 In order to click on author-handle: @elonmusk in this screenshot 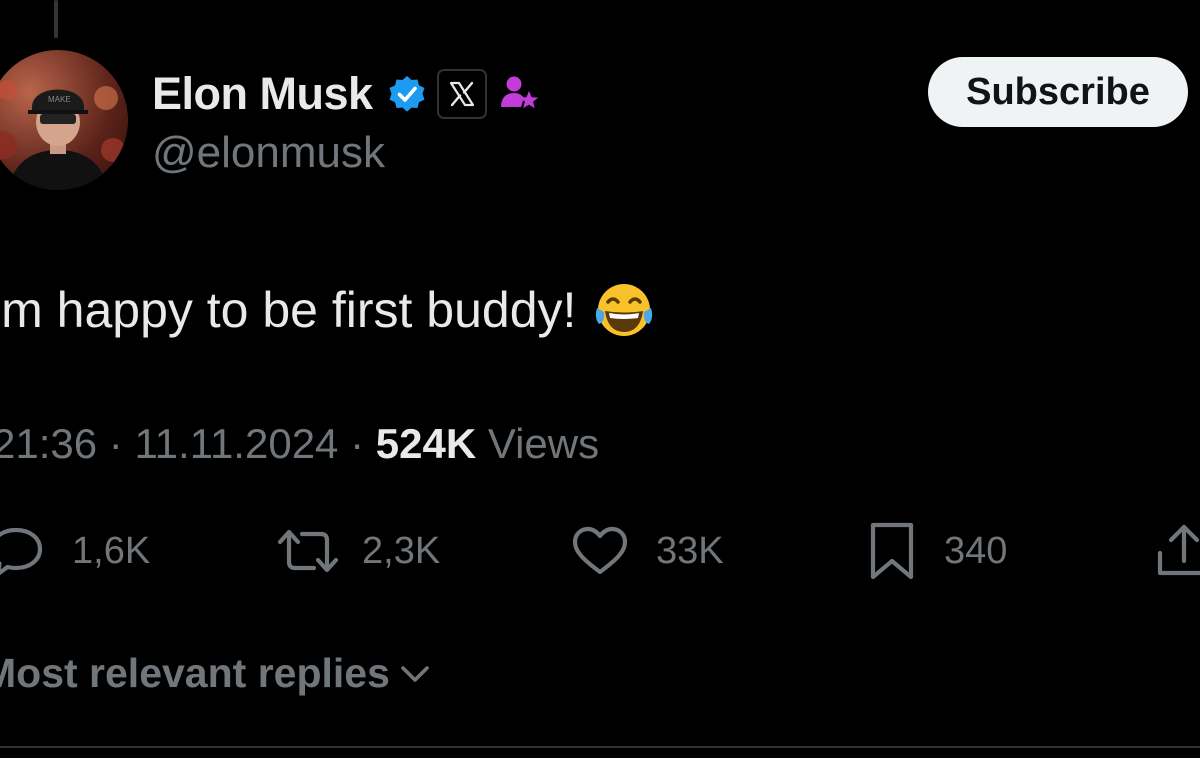, I will do `click(268, 153)`.